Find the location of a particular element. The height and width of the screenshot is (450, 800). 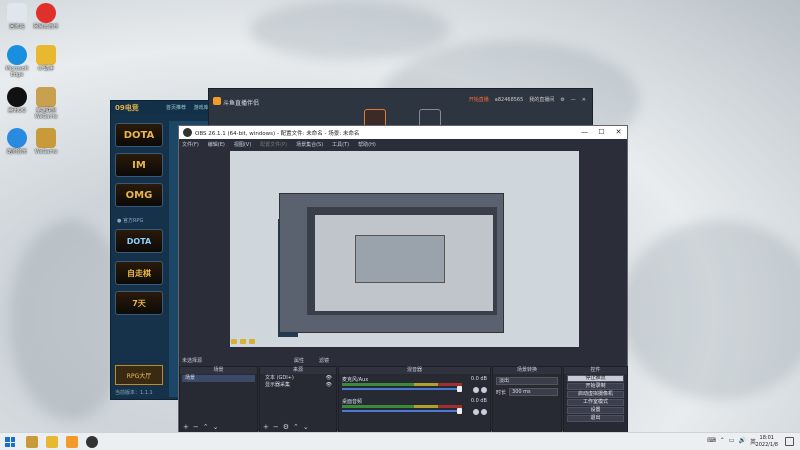

chevron-up-icon: ⌃ is located at coordinates (722, 441).